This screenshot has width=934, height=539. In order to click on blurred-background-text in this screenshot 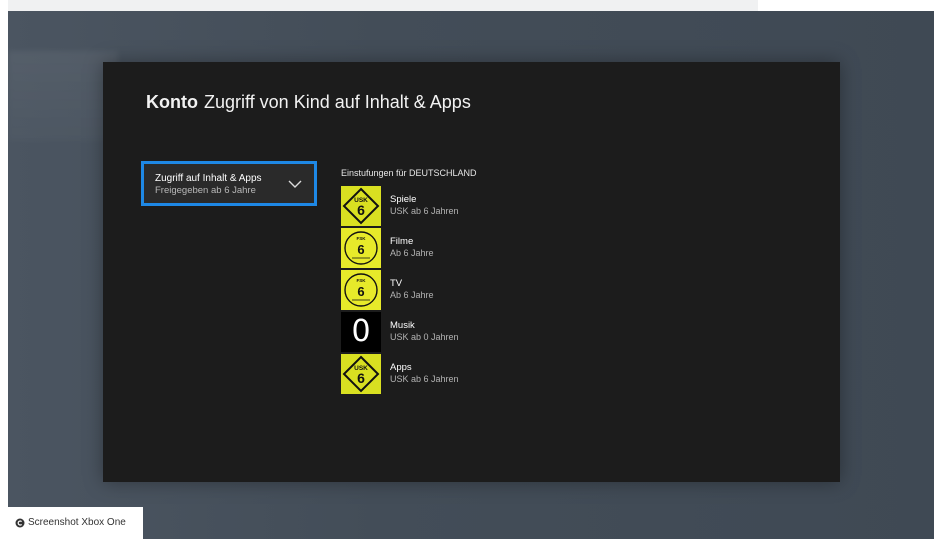, I will do `click(63, 96)`.